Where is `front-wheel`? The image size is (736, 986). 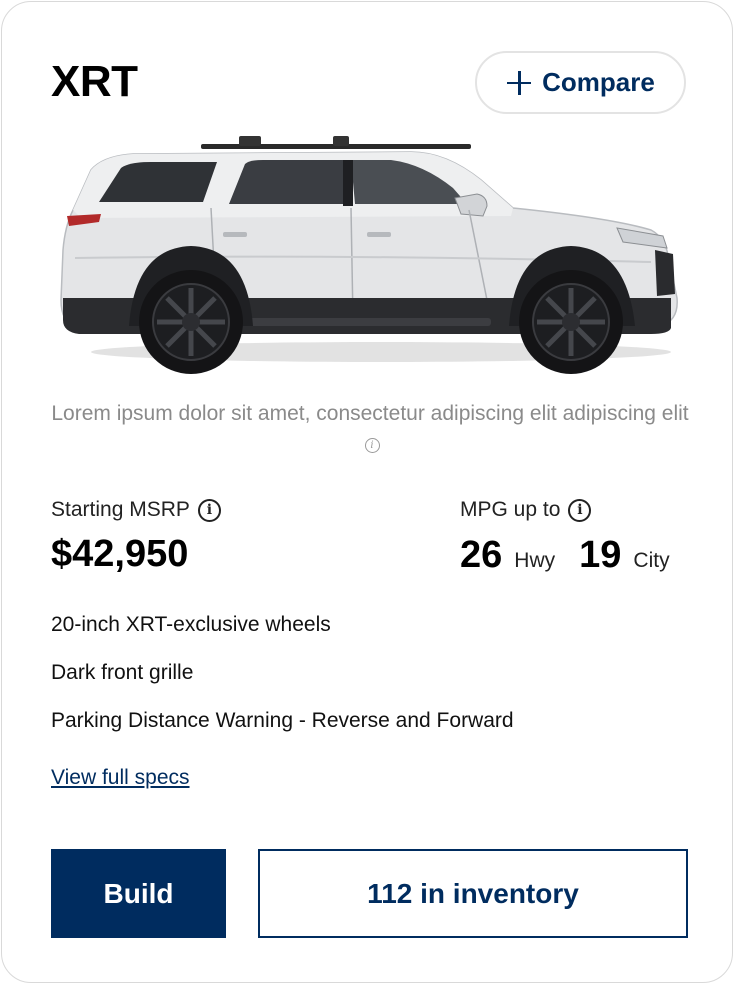 front-wheel is located at coordinates (571, 322).